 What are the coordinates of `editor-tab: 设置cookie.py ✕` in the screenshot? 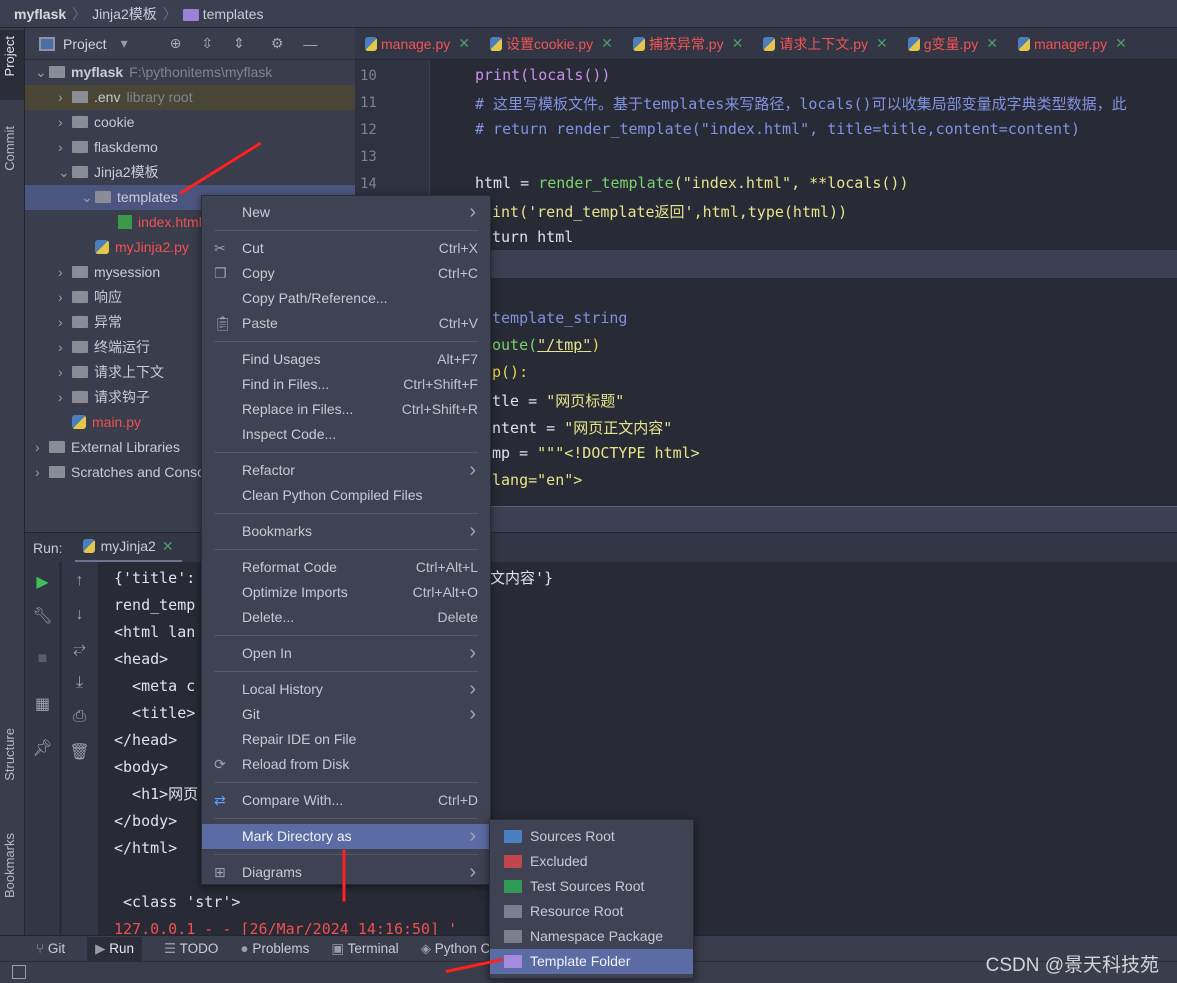 It's located at (551, 44).